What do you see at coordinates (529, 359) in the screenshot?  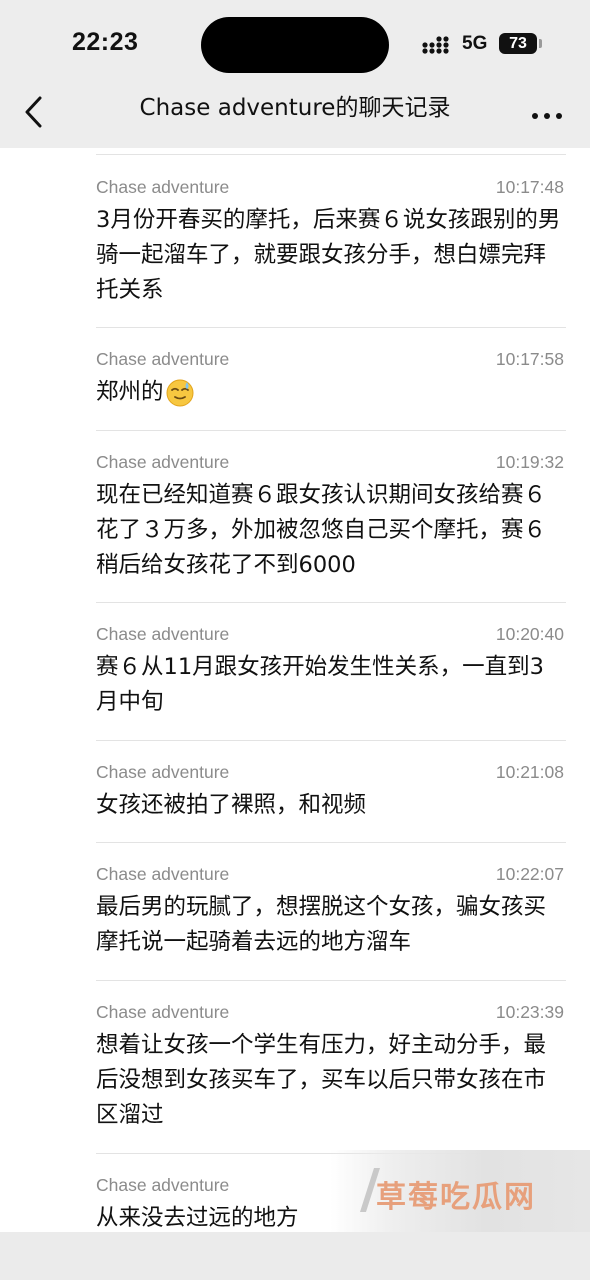 I see `message-time: 10:17:58` at bounding box center [529, 359].